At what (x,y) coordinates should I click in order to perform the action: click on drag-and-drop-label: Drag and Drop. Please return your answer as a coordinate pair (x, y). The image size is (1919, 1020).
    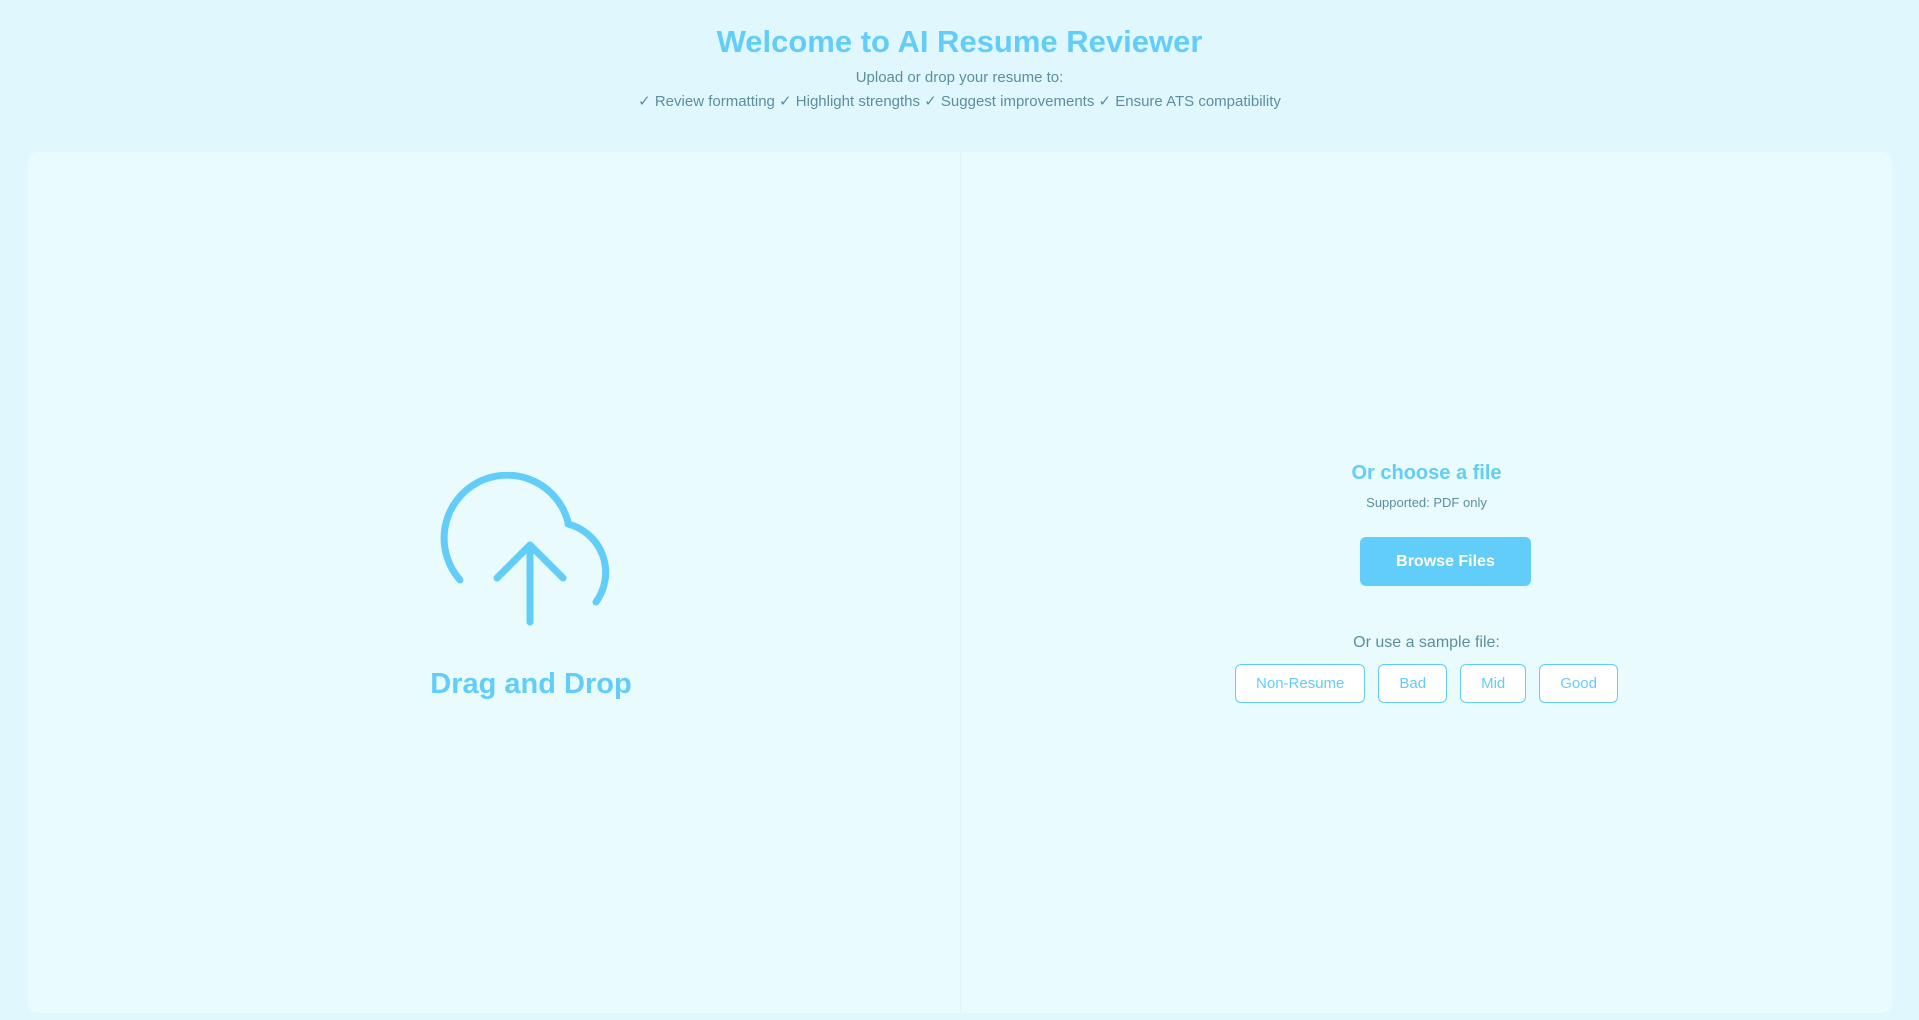
    Looking at the image, I should click on (531, 684).